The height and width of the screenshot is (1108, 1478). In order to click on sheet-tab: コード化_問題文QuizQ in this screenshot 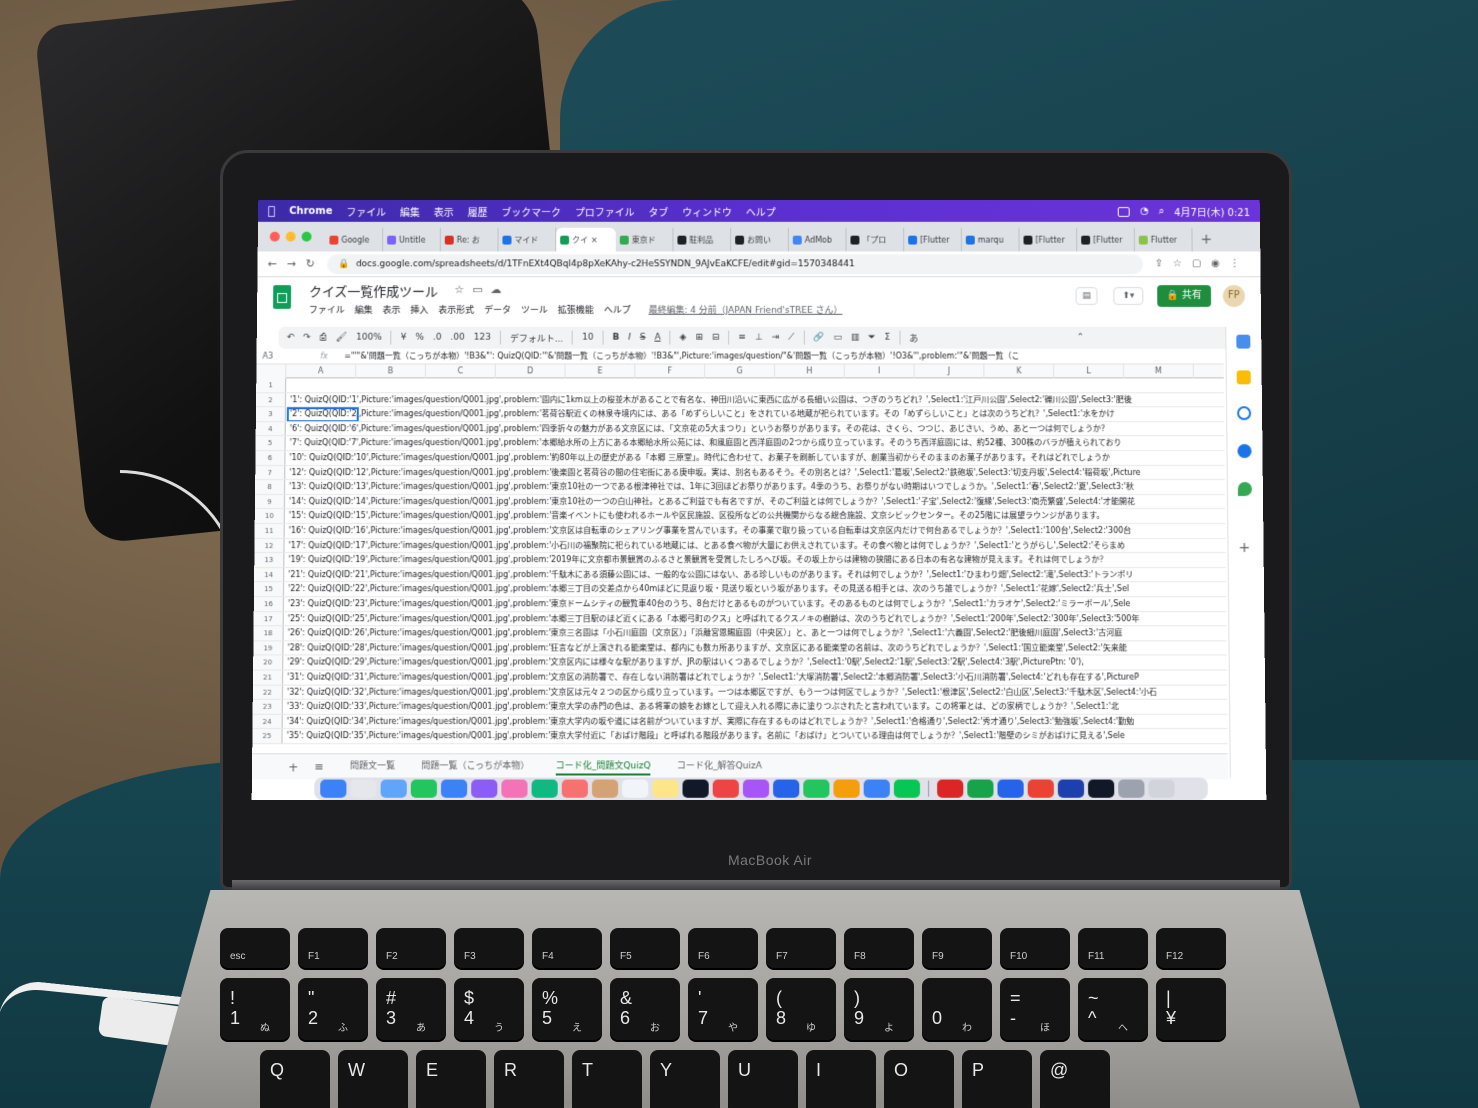, I will do `click(603, 767)`.